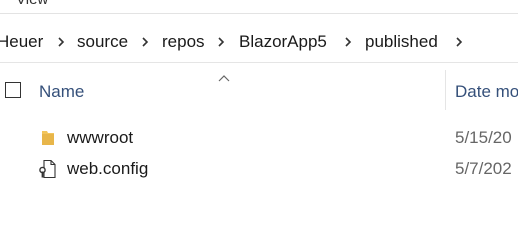 The width and height of the screenshot is (518, 245). Describe the element at coordinates (107, 169) in the screenshot. I see `file-name: web.config` at that location.